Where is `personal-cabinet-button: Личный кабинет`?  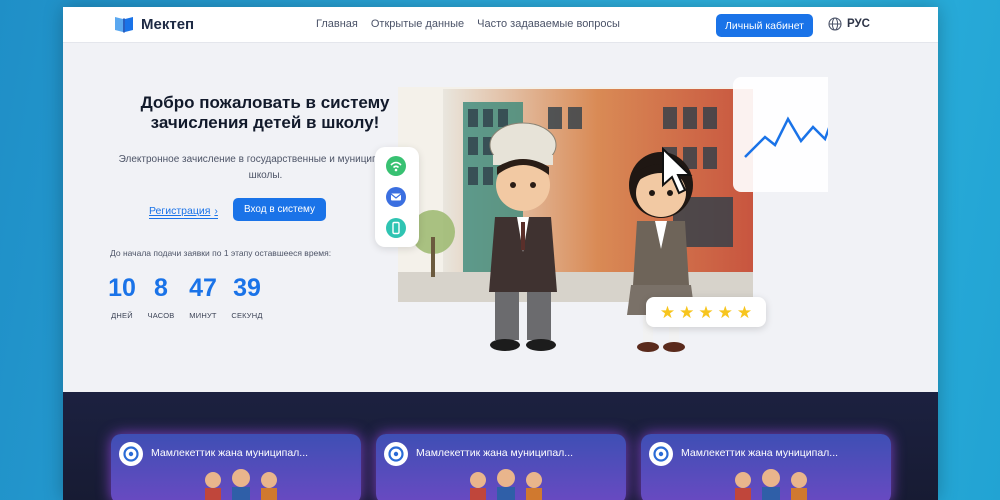
personal-cabinet-button: Личный кабинет is located at coordinates (764, 25).